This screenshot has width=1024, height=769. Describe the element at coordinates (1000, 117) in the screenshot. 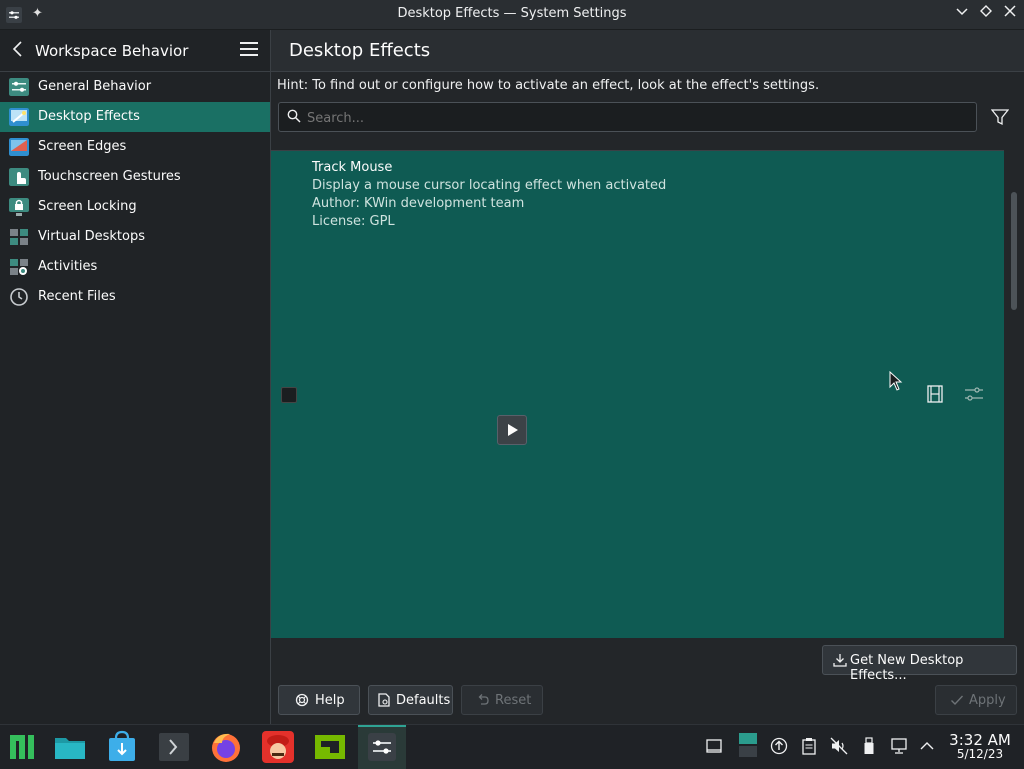

I see `filter-icon` at that location.